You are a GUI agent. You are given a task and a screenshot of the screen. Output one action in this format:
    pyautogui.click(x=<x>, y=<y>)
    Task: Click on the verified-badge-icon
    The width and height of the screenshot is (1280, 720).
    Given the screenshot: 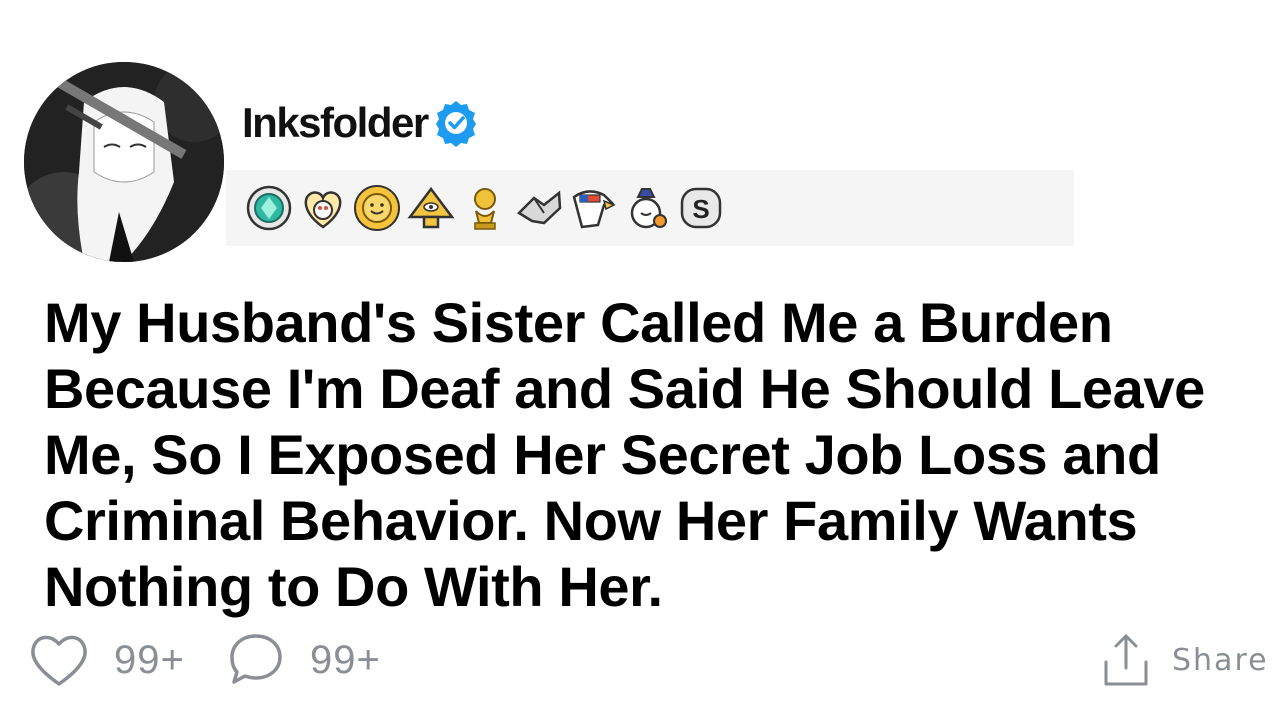 What is the action you would take?
    pyautogui.click(x=455, y=124)
    